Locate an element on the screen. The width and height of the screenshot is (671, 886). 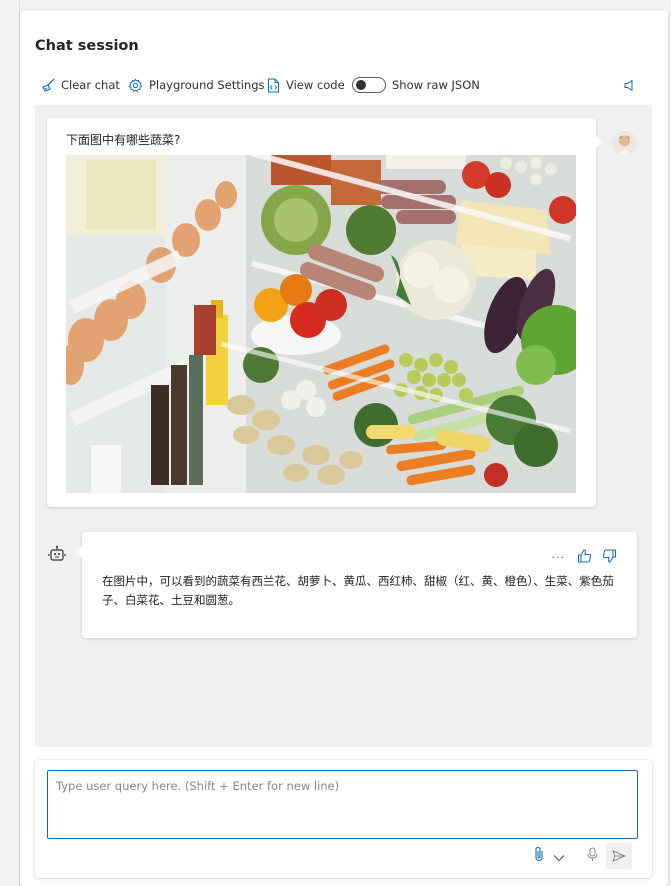
send-icon is located at coordinates (619, 856).